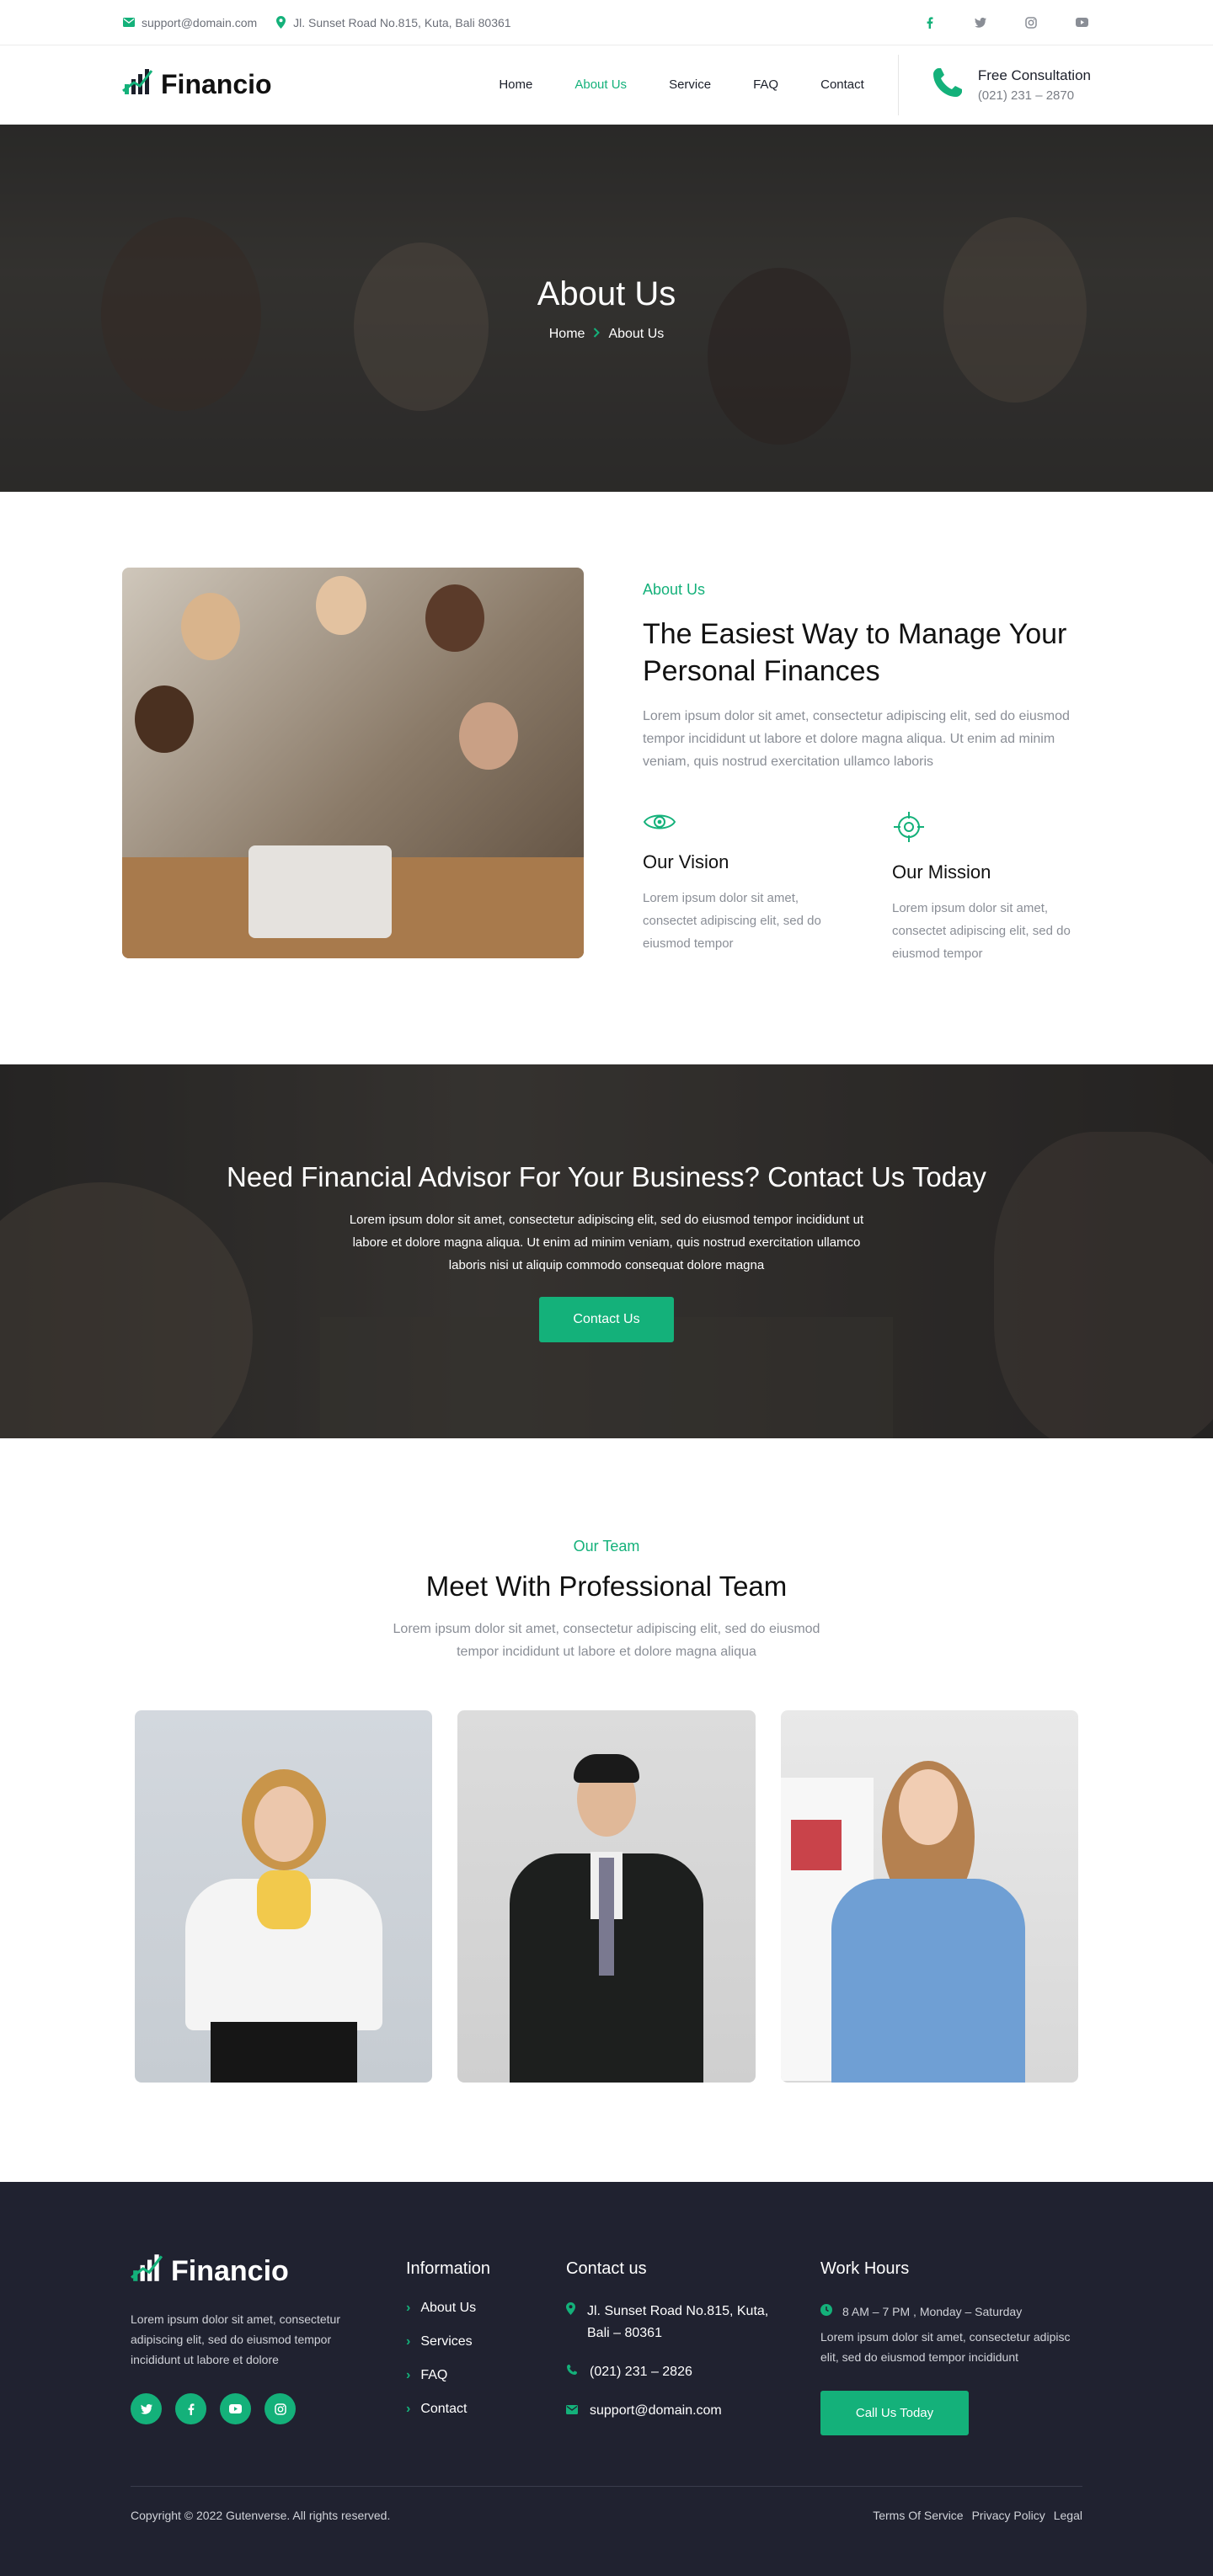 This screenshot has width=1213, height=2576. What do you see at coordinates (444, 2409) in the screenshot?
I see `footer-link-label: Contact` at bounding box center [444, 2409].